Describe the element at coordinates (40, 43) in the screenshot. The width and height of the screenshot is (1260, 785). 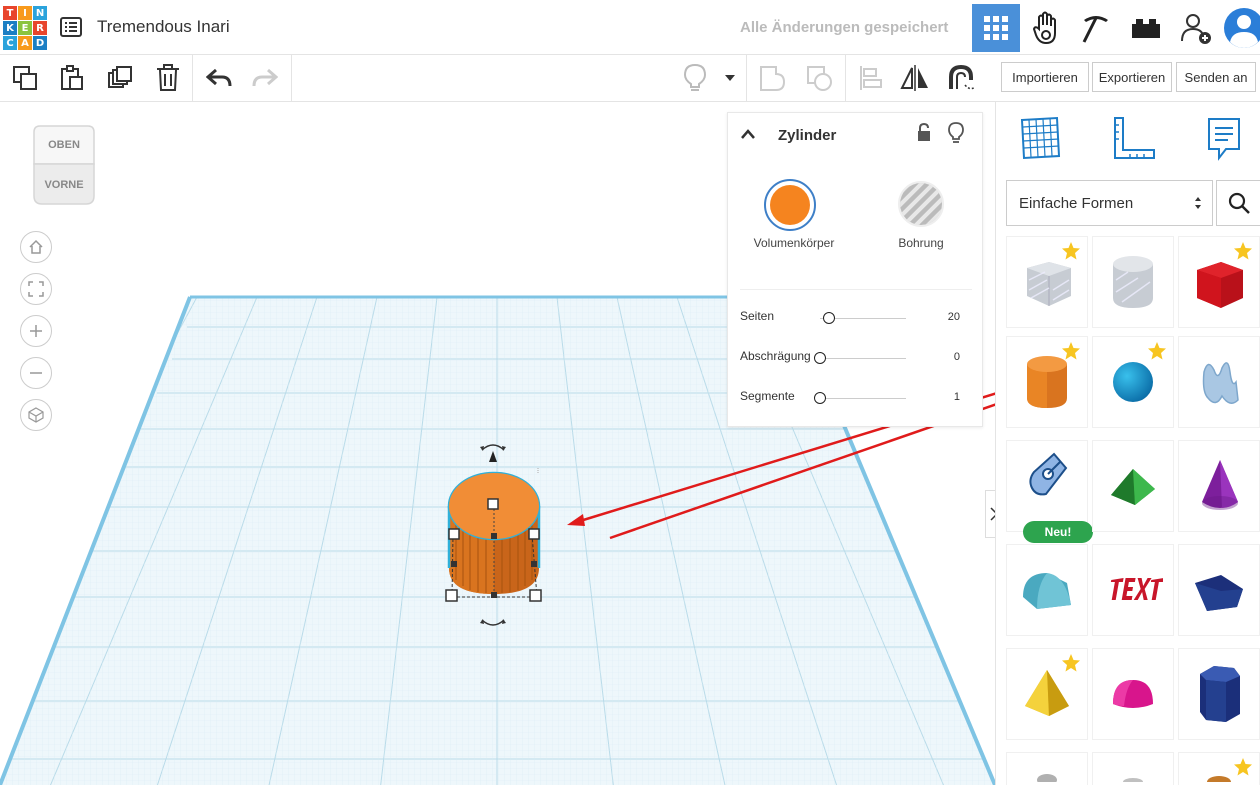
I see `logo-letter: D` at that location.